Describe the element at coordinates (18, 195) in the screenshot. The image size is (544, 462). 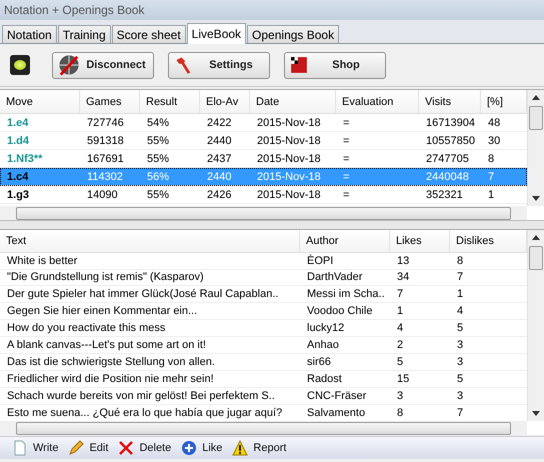
I see `table-cell-text: 1.g3` at that location.